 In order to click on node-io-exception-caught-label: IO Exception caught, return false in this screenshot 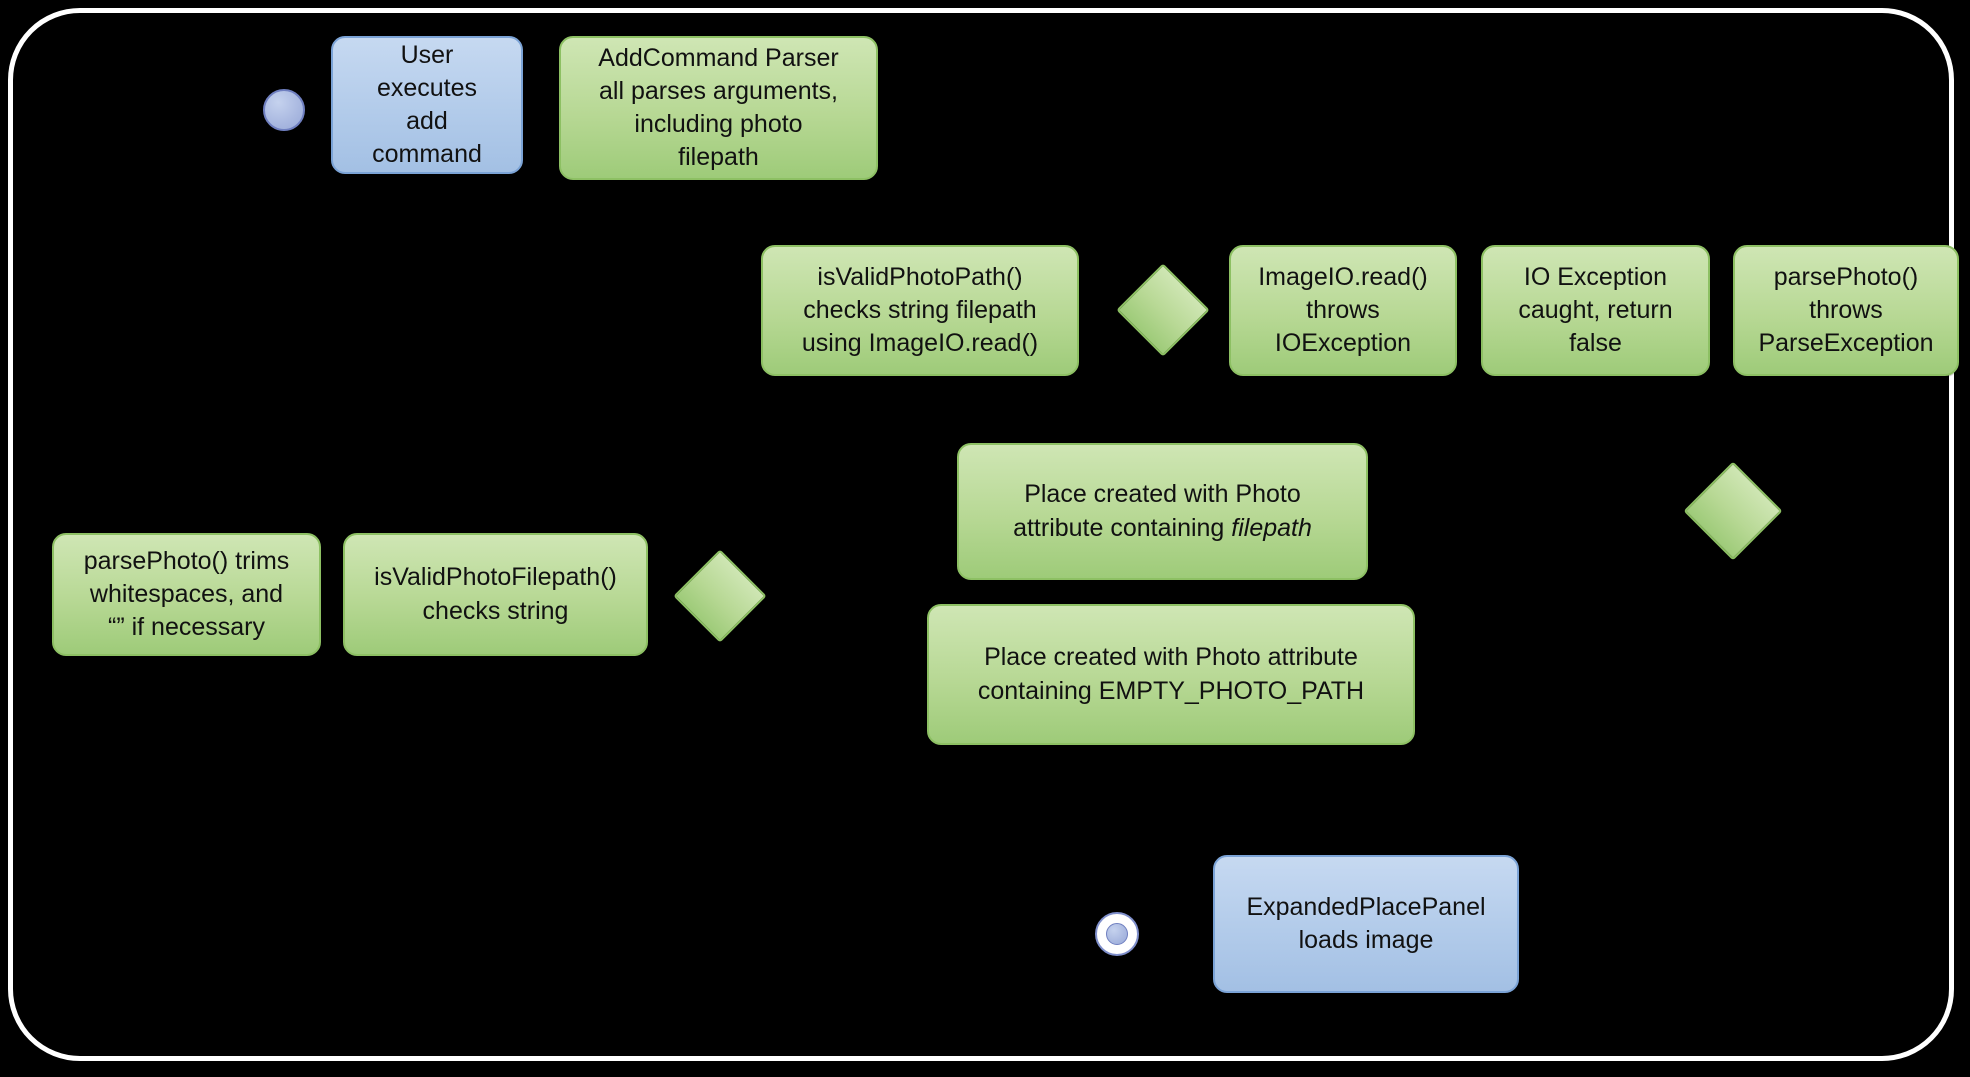, I will do `click(1595, 310)`.